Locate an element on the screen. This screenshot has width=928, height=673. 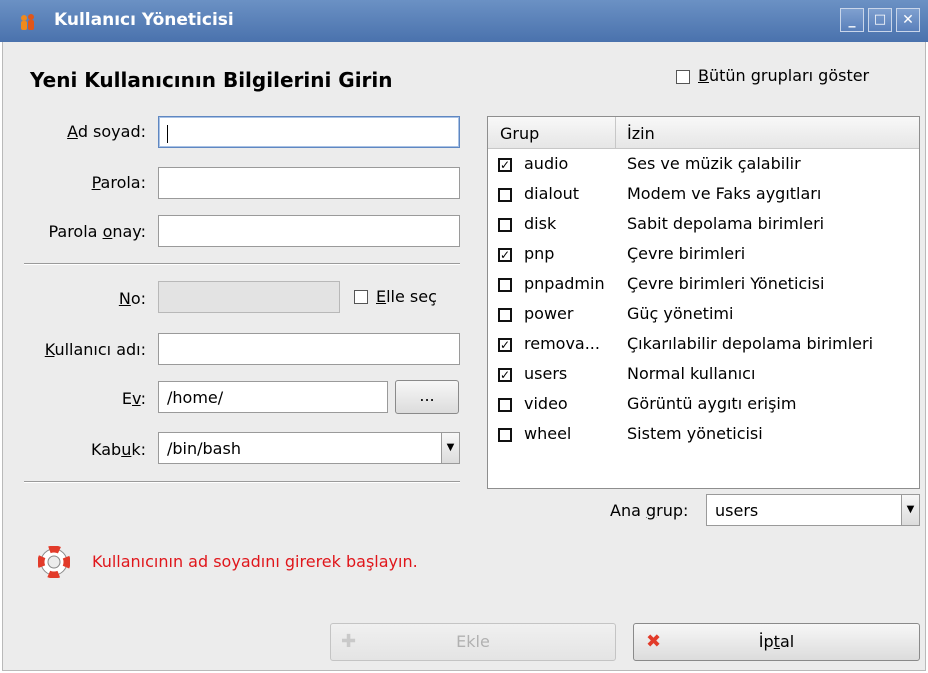
group-name: disk is located at coordinates (540, 223).